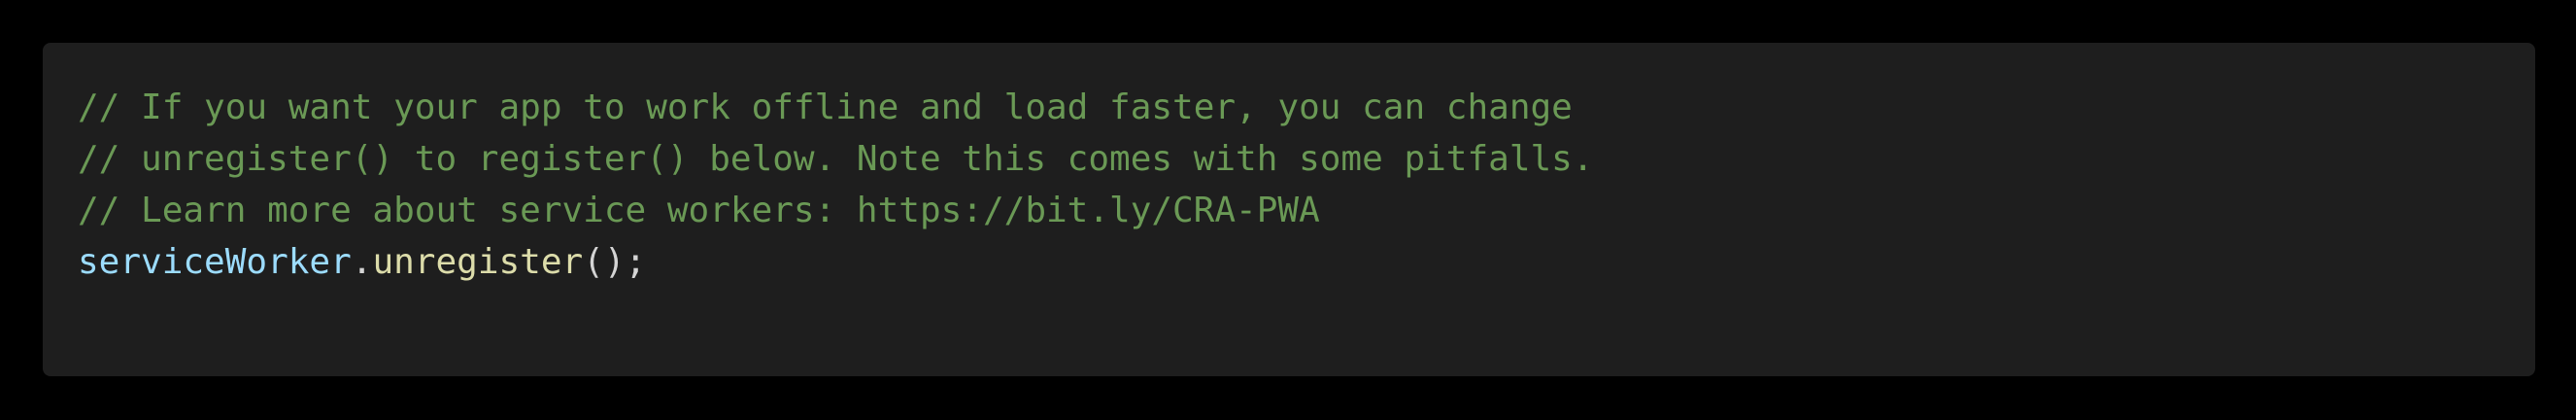 This screenshot has width=2576, height=420. What do you see at coordinates (478, 262) in the screenshot?
I see `code-method-token: unregister` at bounding box center [478, 262].